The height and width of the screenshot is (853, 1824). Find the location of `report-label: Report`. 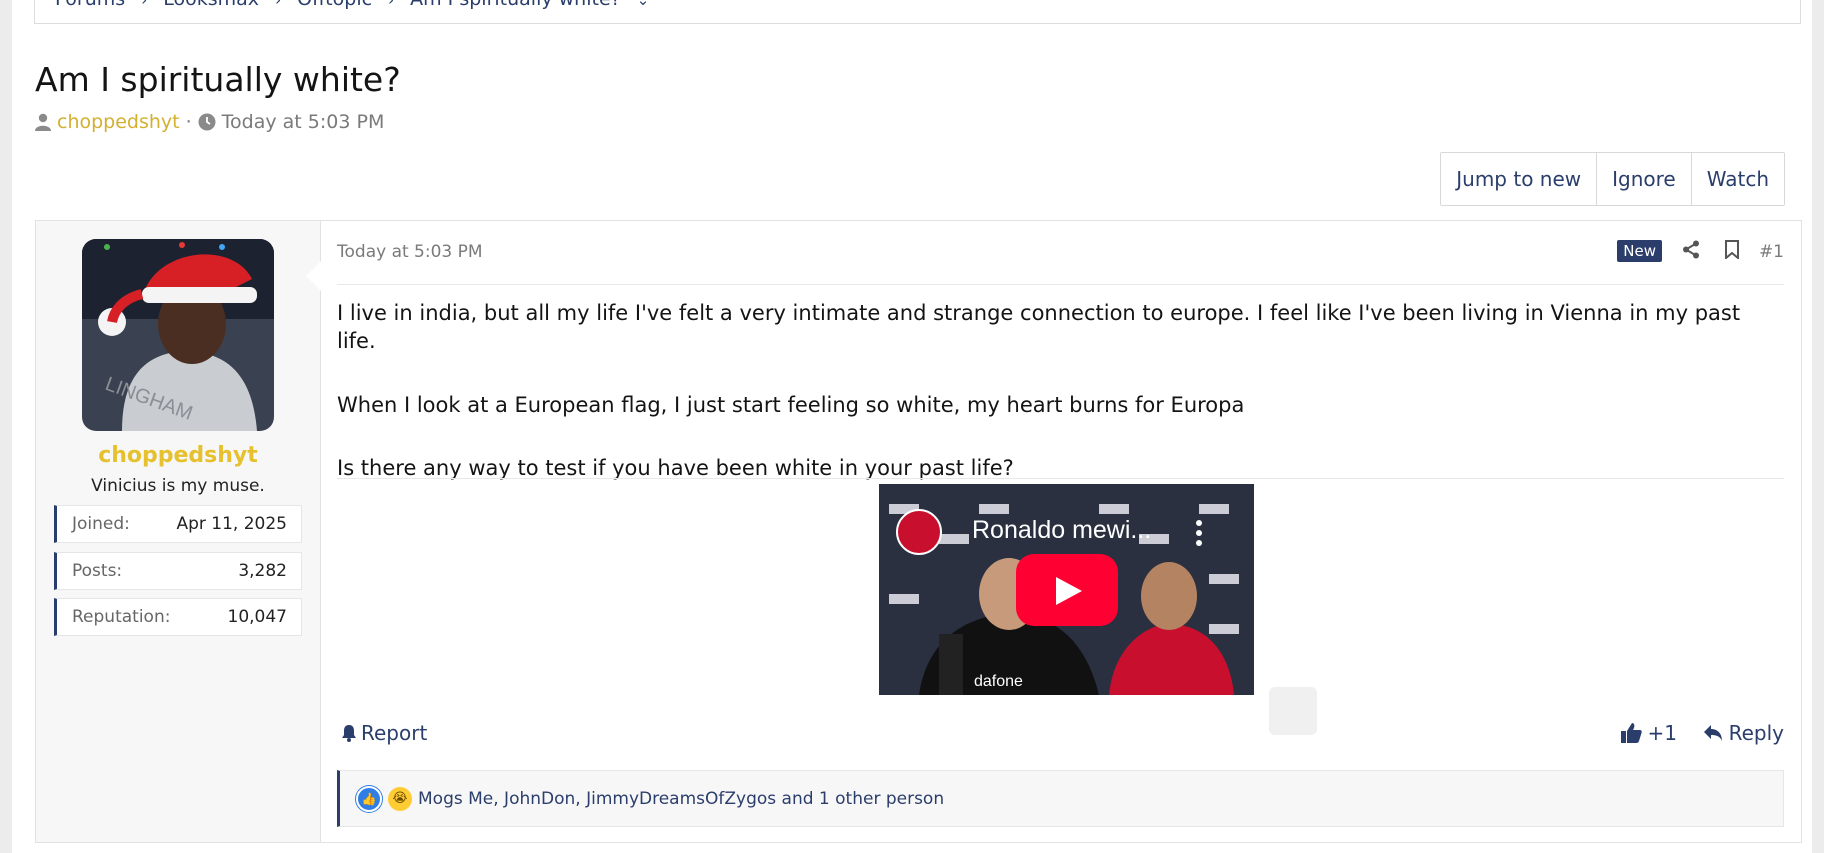

report-label: Report is located at coordinates (394, 733).